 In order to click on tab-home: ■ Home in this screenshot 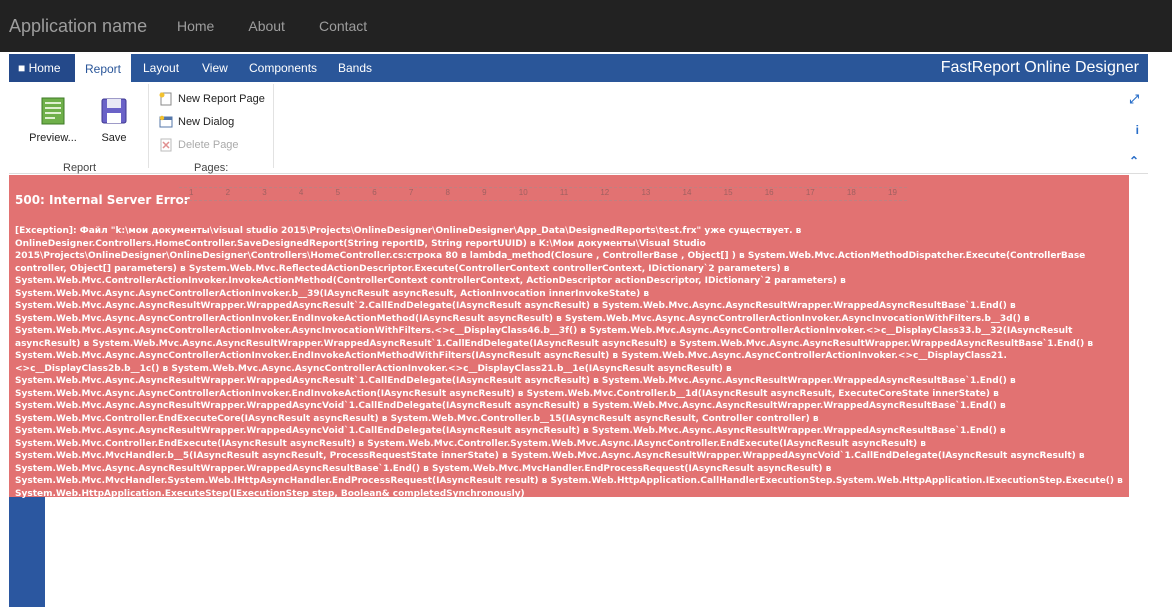, I will do `click(42, 68)`.